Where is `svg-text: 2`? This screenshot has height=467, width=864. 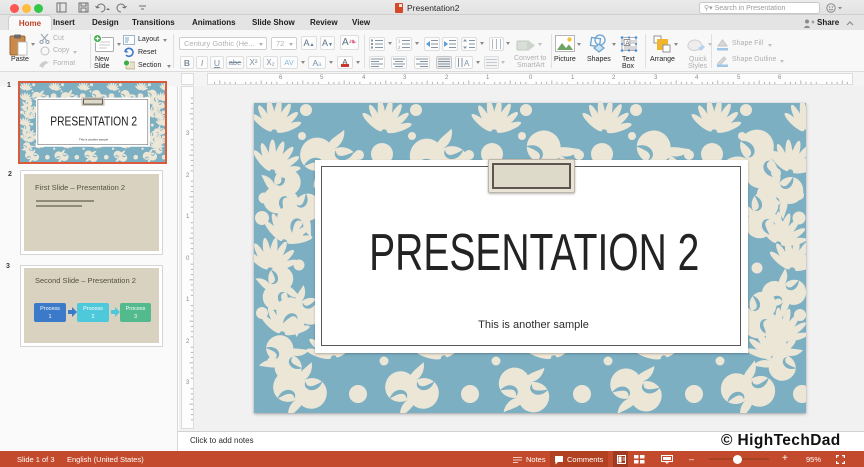
svg-text: 2 is located at coordinates (399, 47).